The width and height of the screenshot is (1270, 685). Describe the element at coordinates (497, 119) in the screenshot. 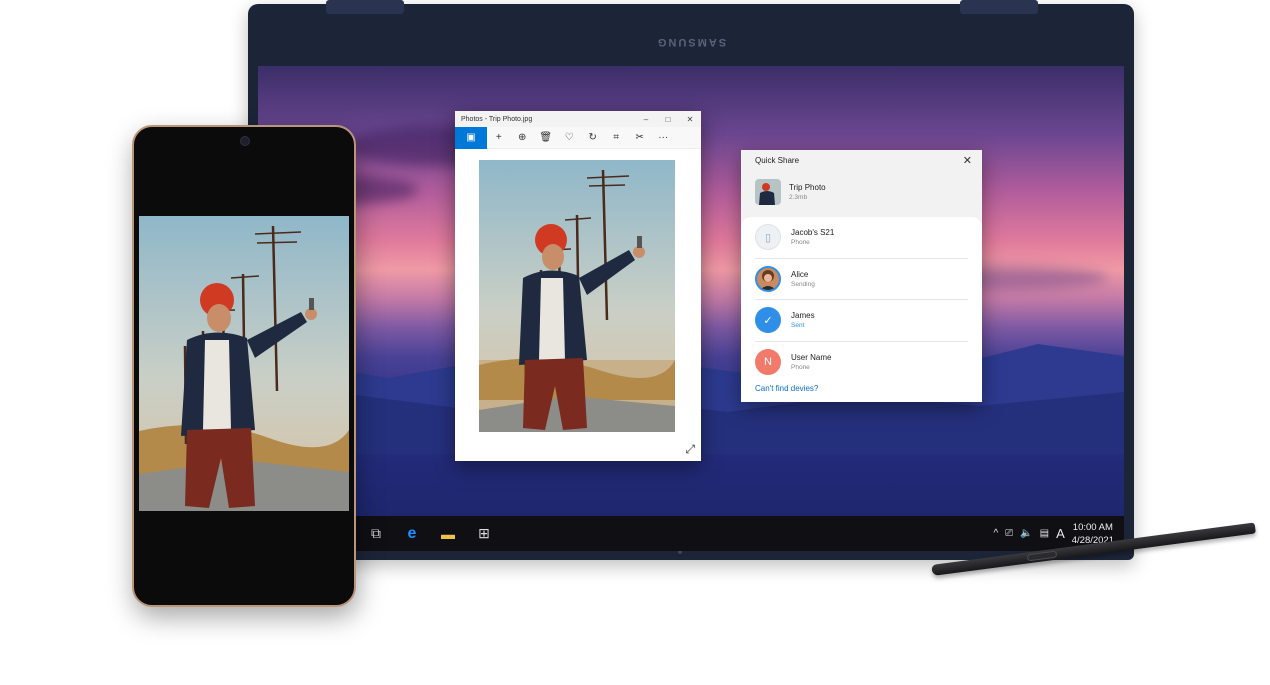

I see `window-title: Photos - Trip Photo.jpg` at that location.